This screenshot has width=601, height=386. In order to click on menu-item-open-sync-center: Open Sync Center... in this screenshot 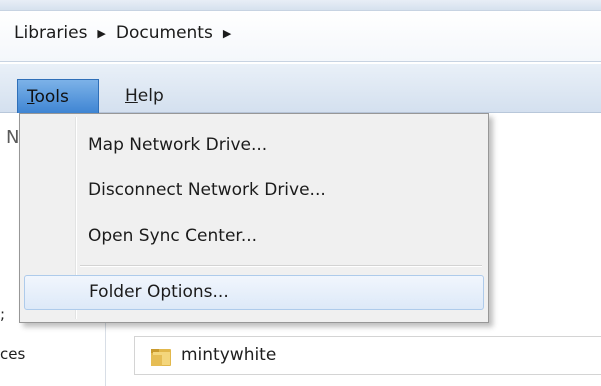, I will do `click(254, 236)`.